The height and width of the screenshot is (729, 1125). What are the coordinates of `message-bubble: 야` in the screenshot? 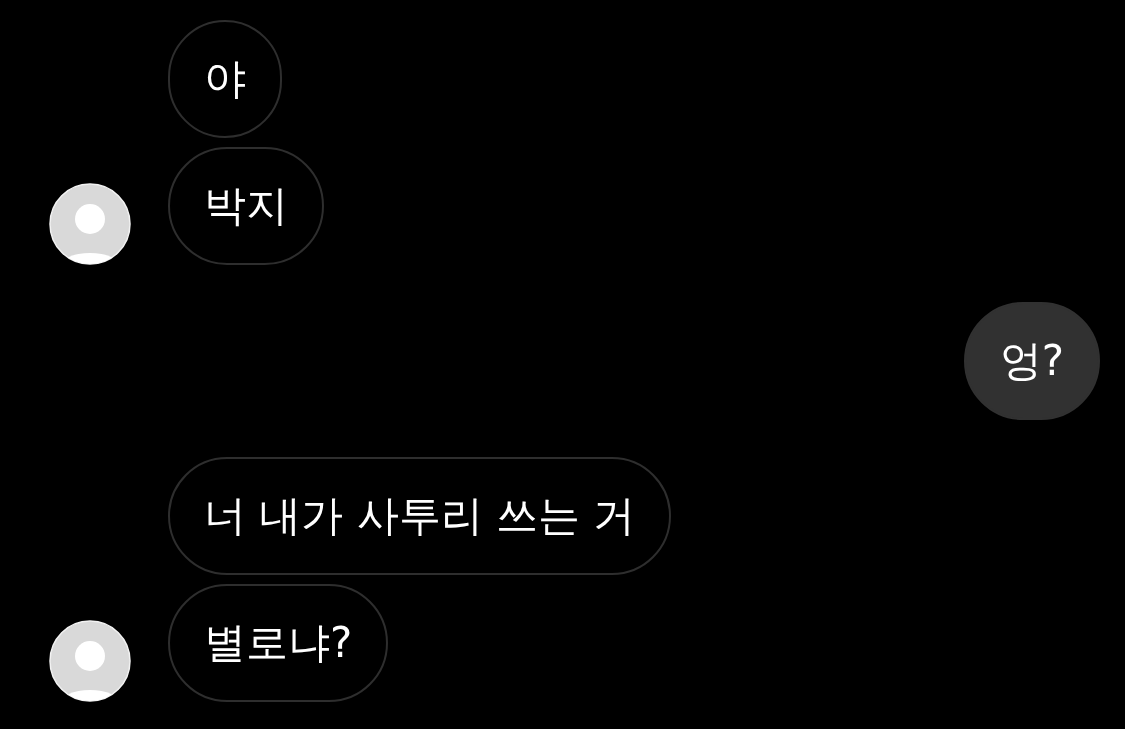 It's located at (225, 79).